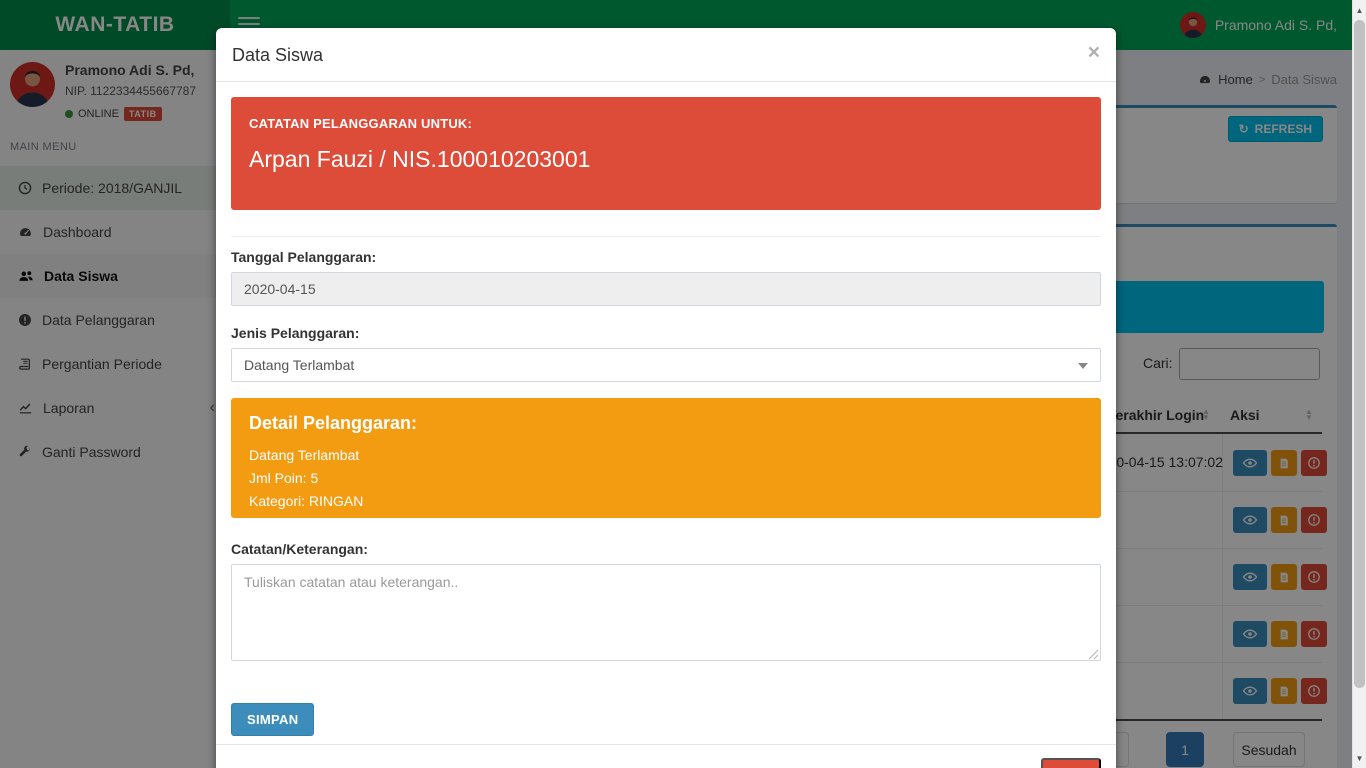 This screenshot has height=768, width=1366. I want to click on scroll-up-icon: ▲, so click(1359, 10).